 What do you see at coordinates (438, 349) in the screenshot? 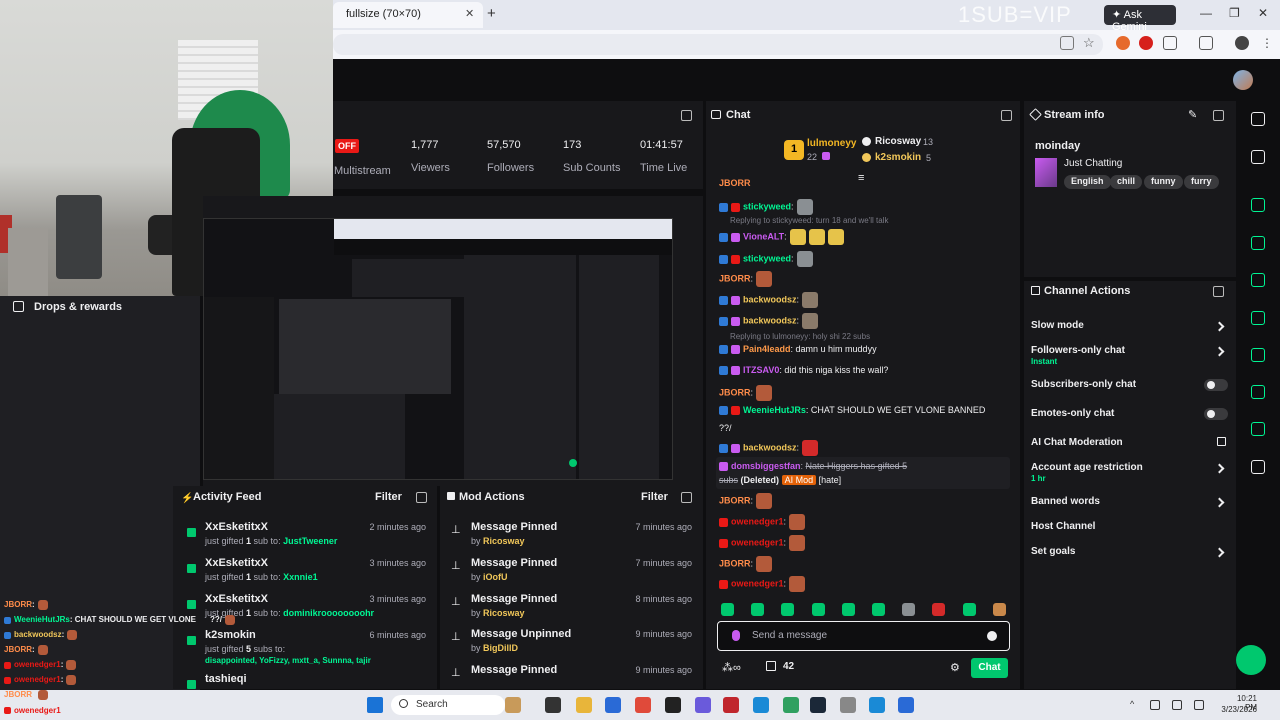
I see `stream-preview` at bounding box center [438, 349].